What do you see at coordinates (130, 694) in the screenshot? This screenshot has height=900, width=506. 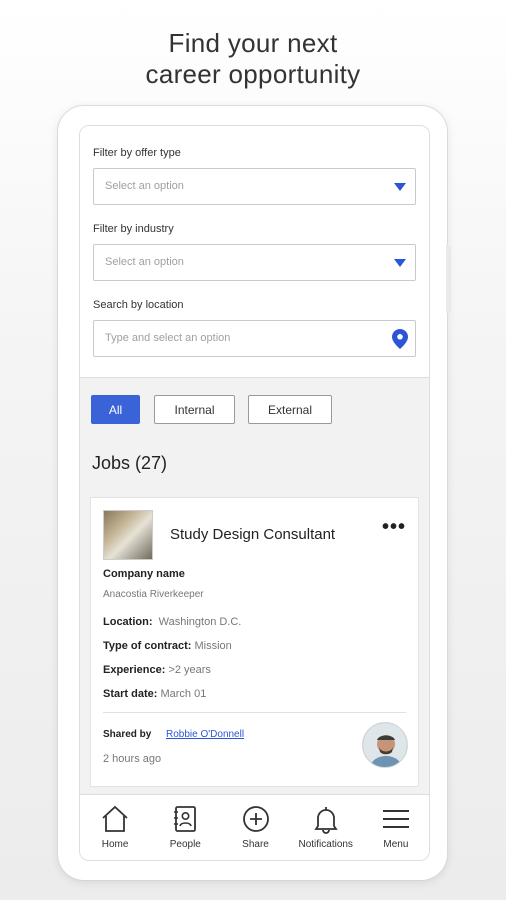 I see `start-date-key: Start date:` at bounding box center [130, 694].